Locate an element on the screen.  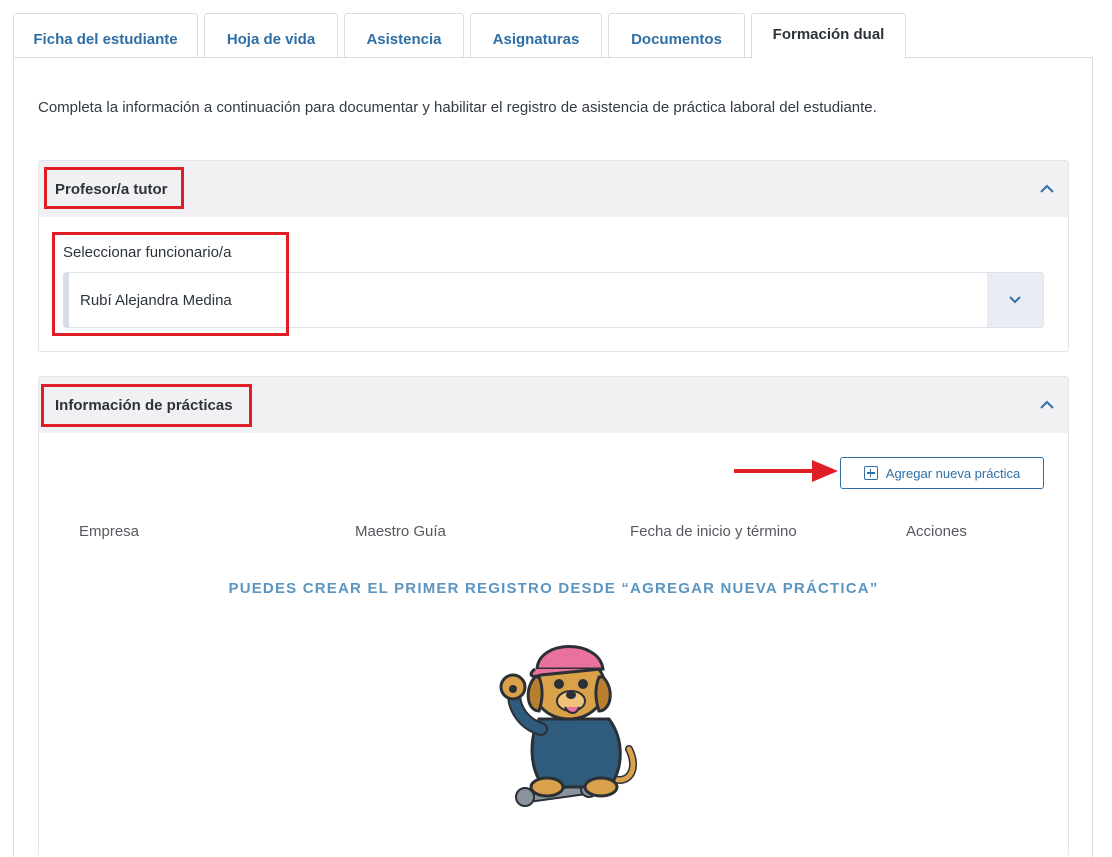
tab-ficha-estudiante: Ficha del estudiante is located at coordinates (105, 35).